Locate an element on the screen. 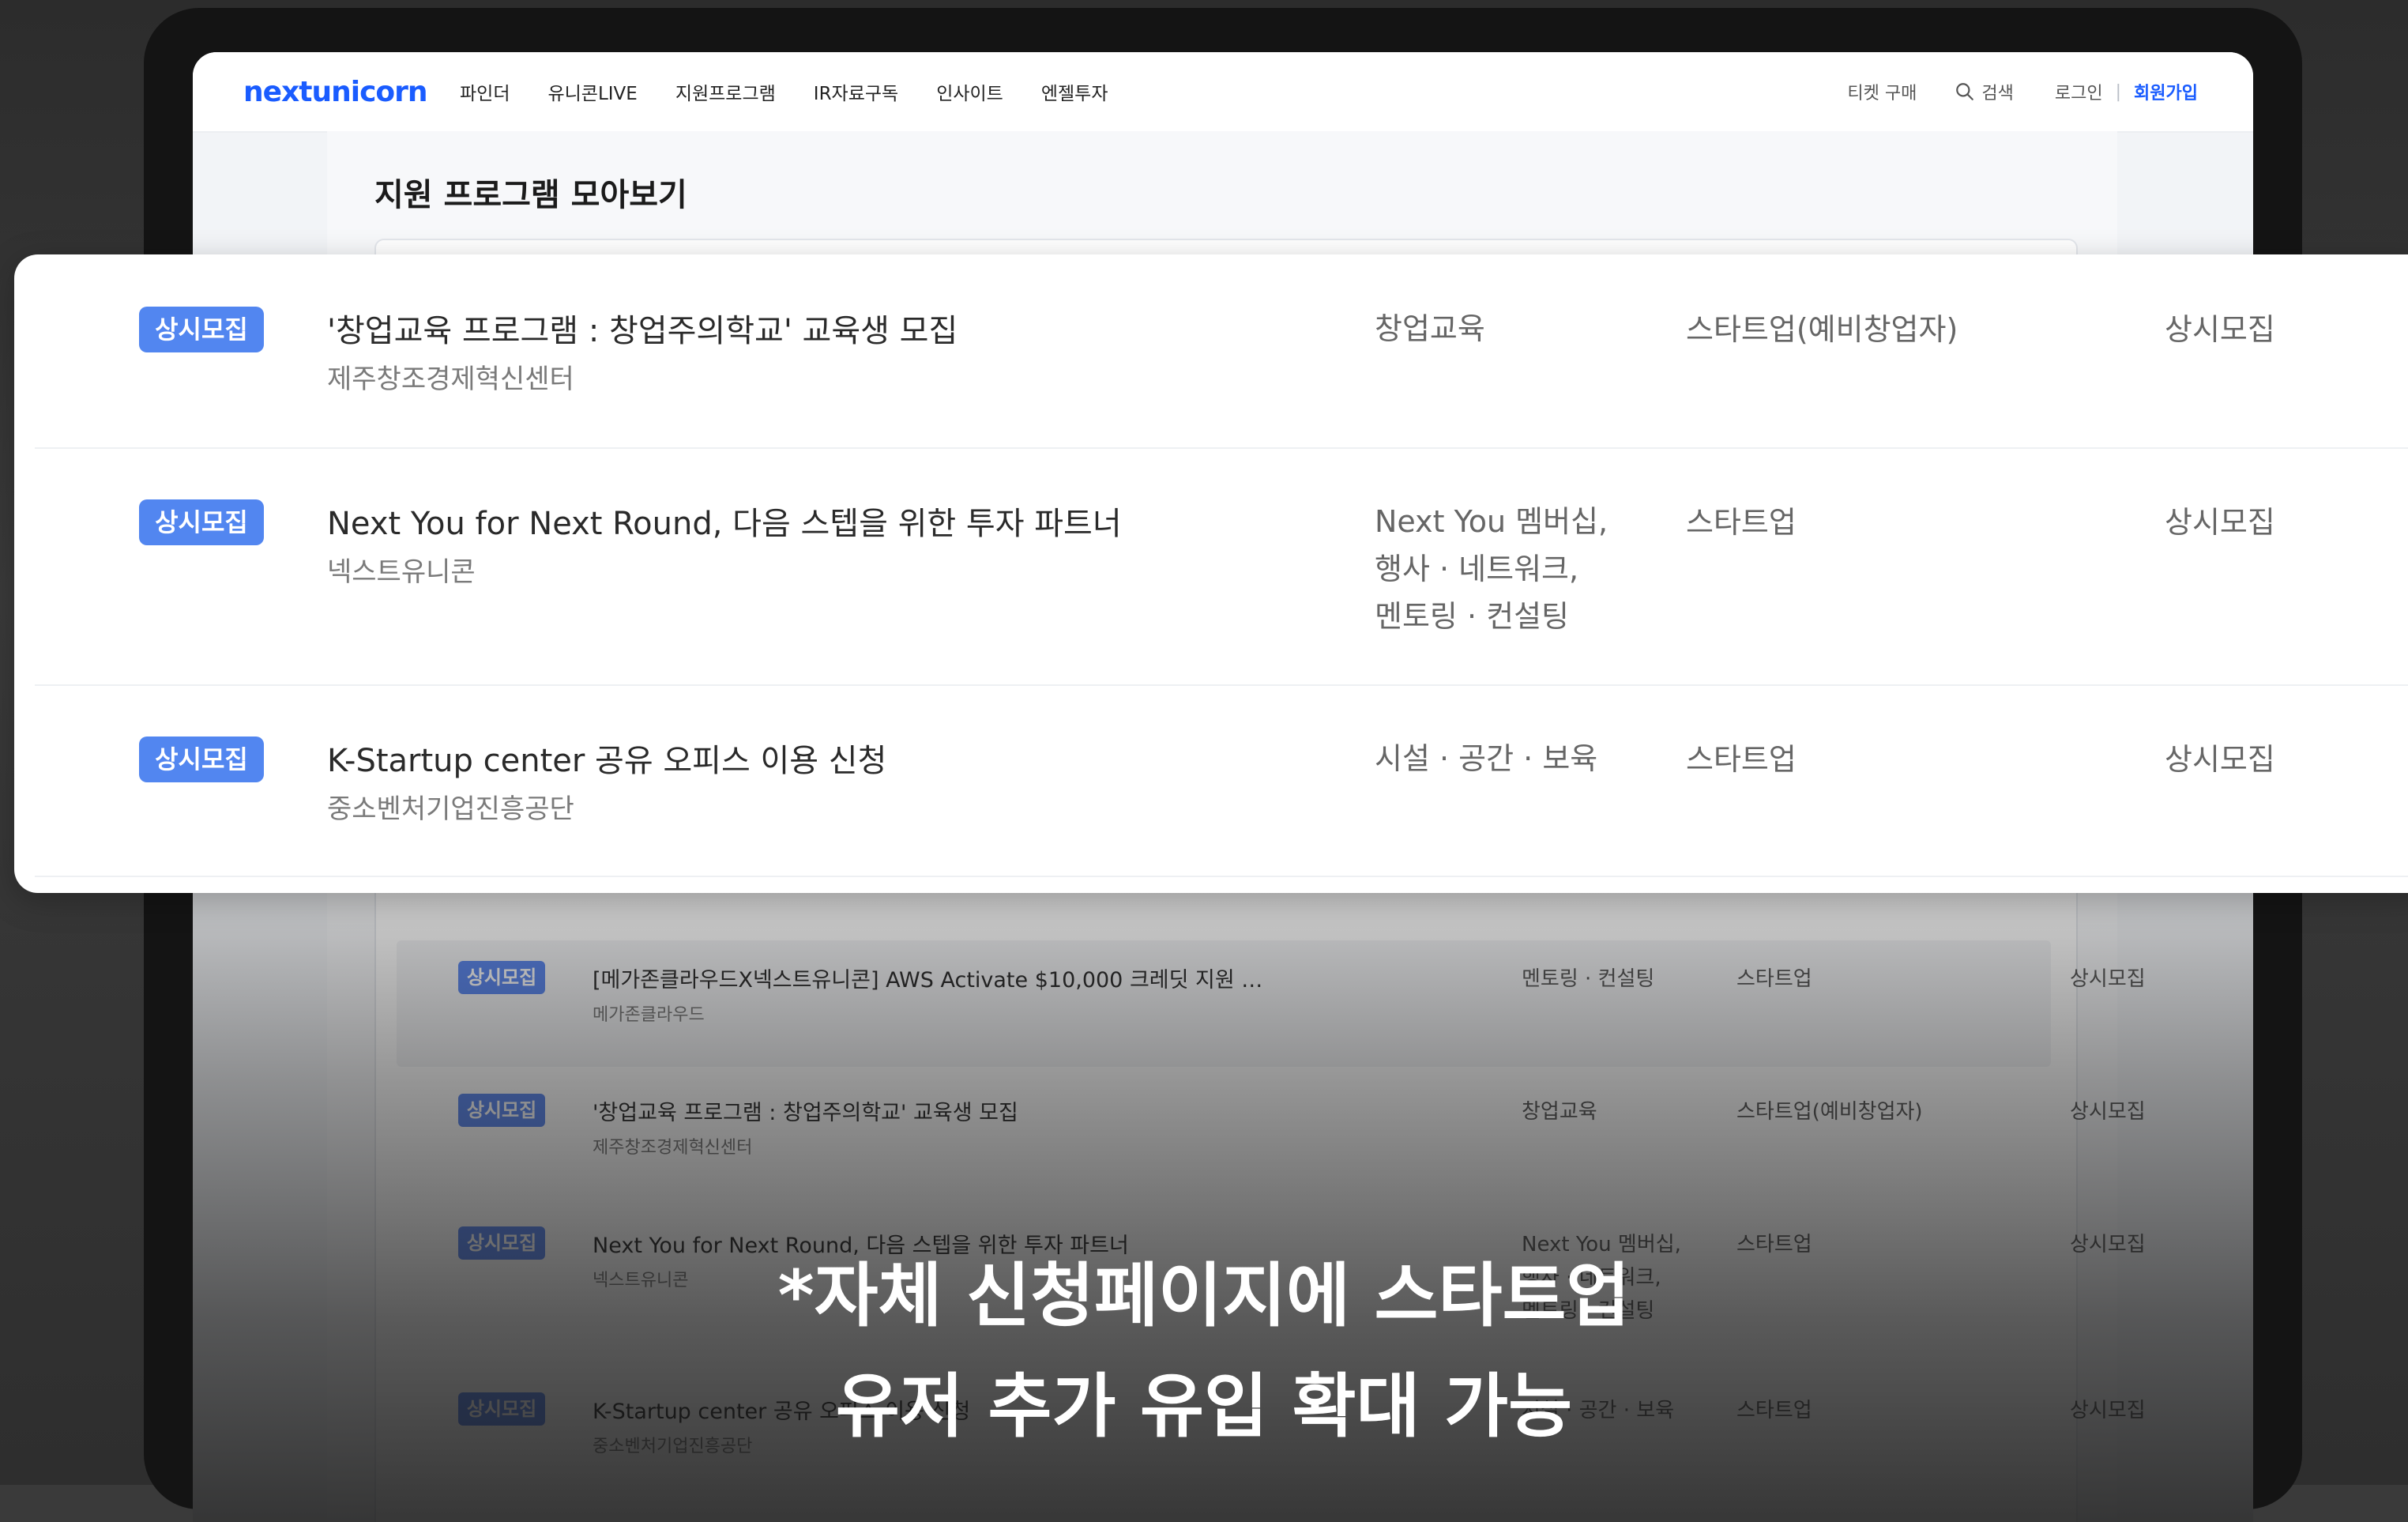  caption-line-1: *자체 신청페이지에 스타트업 is located at coordinates (1204, 1296).